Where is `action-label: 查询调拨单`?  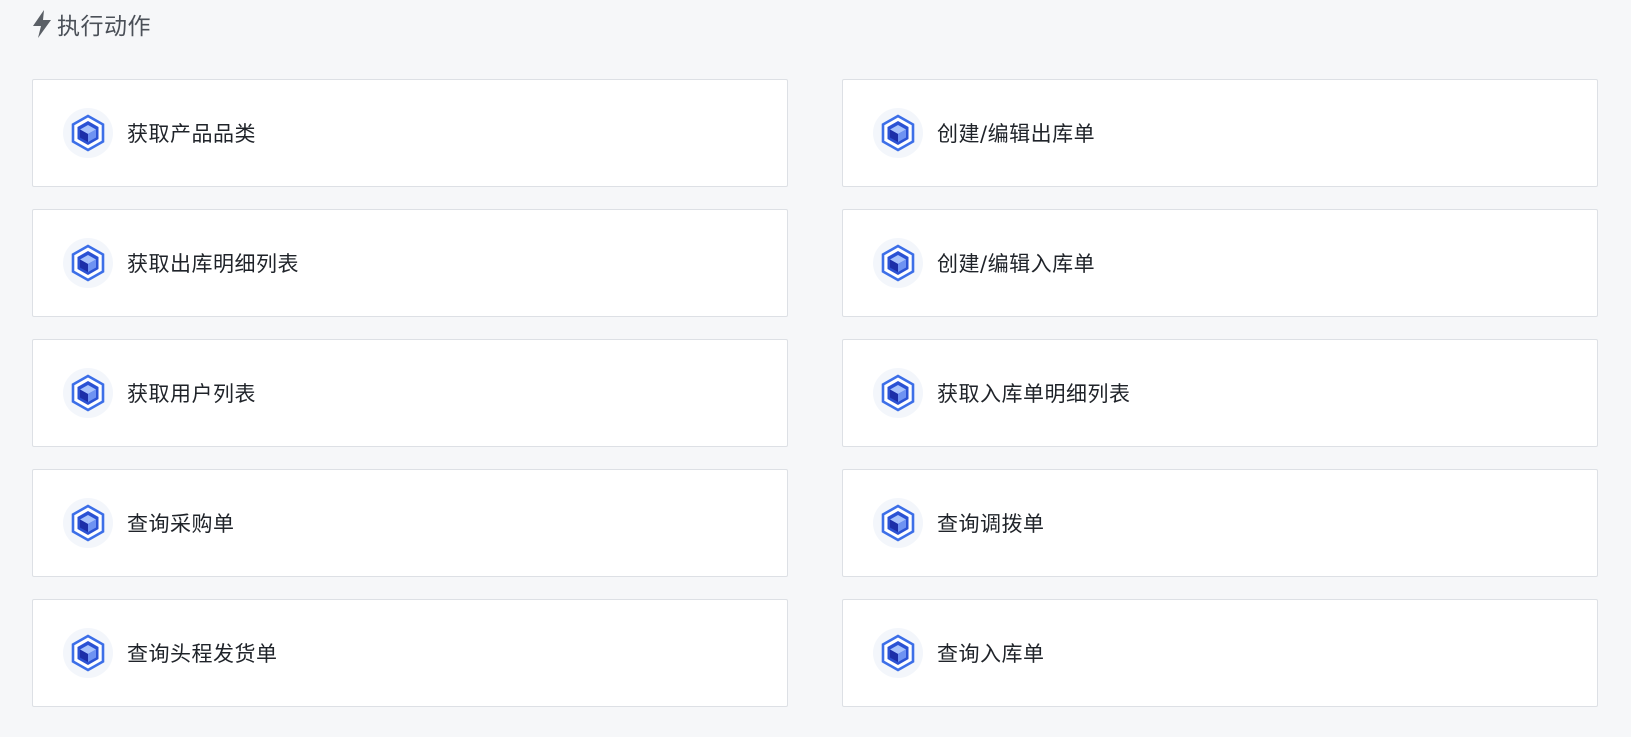
action-label: 查询调拨单 is located at coordinates (991, 524).